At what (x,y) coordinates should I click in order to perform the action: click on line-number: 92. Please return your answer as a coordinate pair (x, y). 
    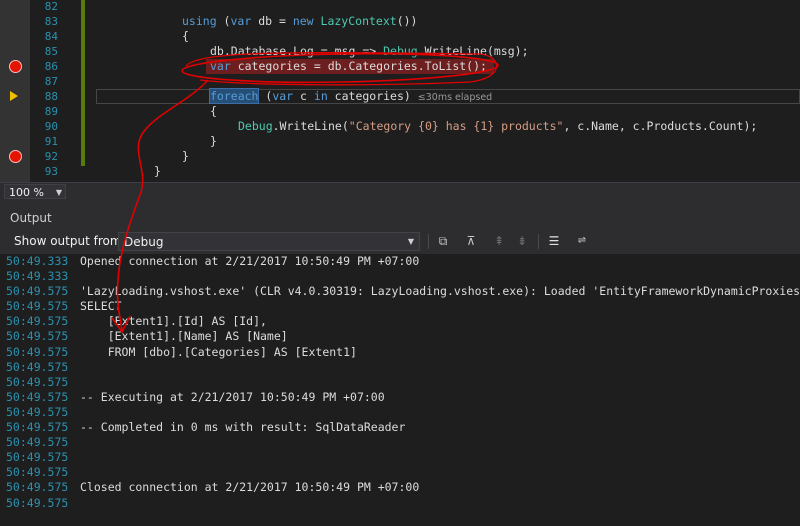
    Looking at the image, I should click on (51, 156).